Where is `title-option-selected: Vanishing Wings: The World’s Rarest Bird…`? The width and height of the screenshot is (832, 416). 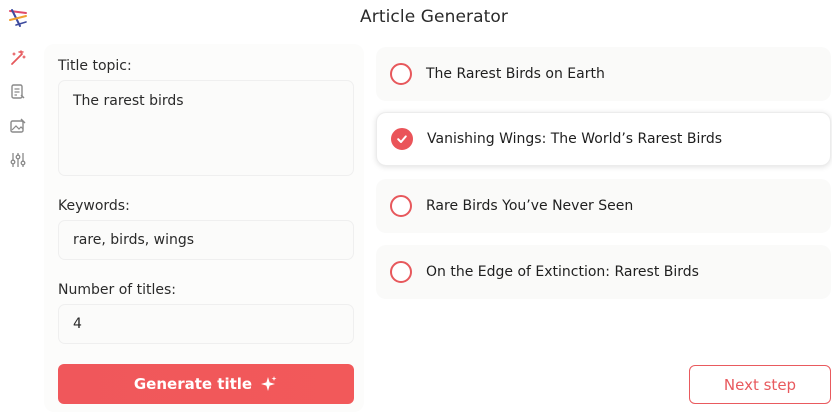
title-option-selected: Vanishing Wings: The World’s Rarest Bird… is located at coordinates (603, 139).